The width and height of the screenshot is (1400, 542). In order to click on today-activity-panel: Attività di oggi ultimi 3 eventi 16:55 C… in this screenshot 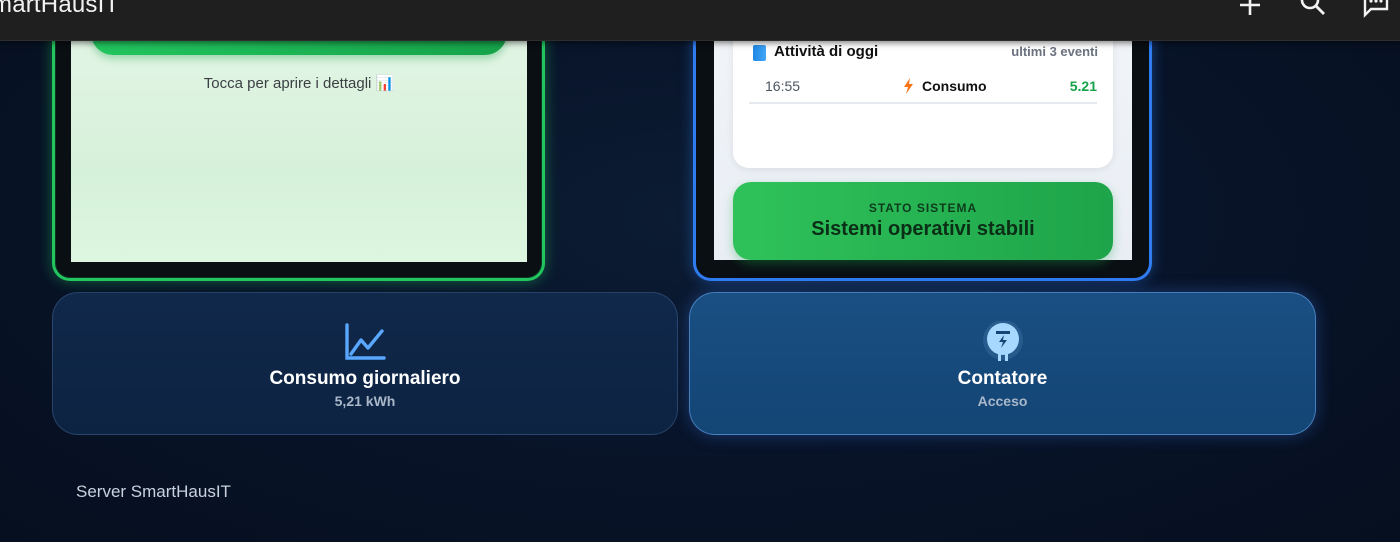, I will do `click(923, 99)`.